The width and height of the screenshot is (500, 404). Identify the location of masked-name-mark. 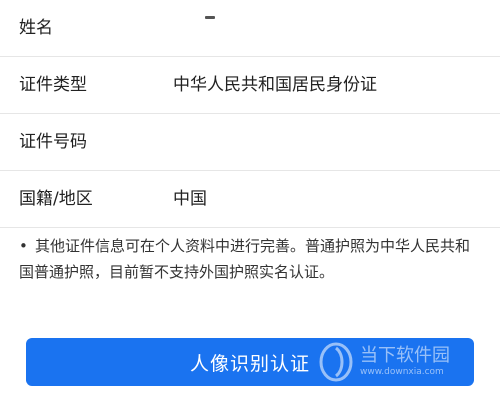
(210, 17).